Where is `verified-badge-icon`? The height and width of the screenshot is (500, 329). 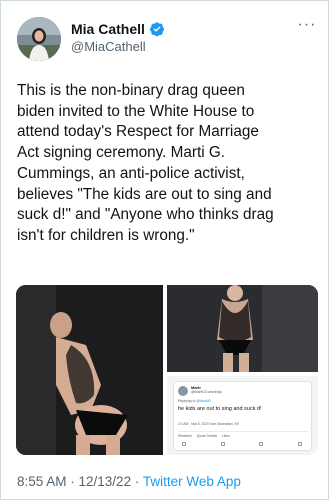
verified-badge-icon is located at coordinates (156, 29).